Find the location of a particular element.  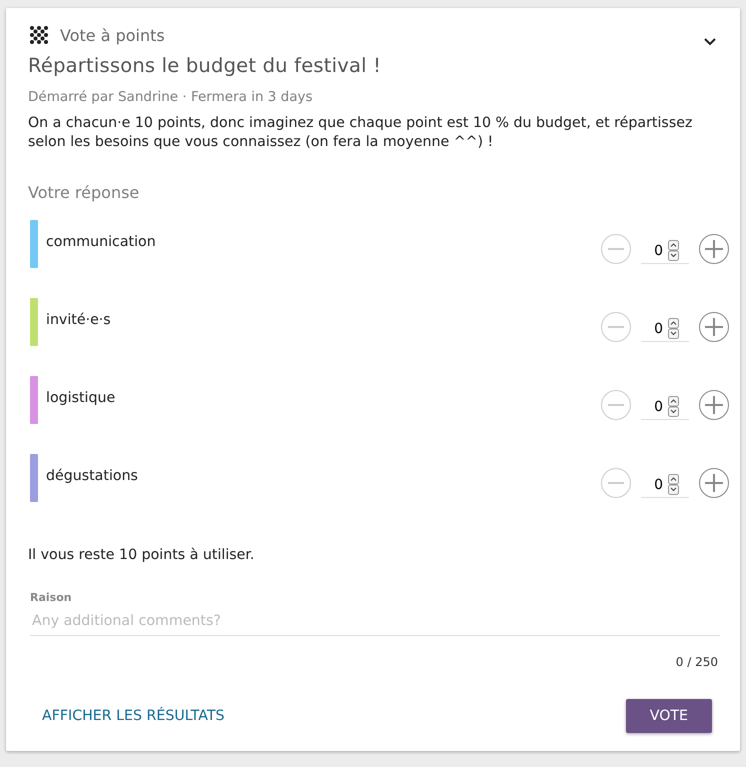

chevron-down-icon is located at coordinates (710, 42).